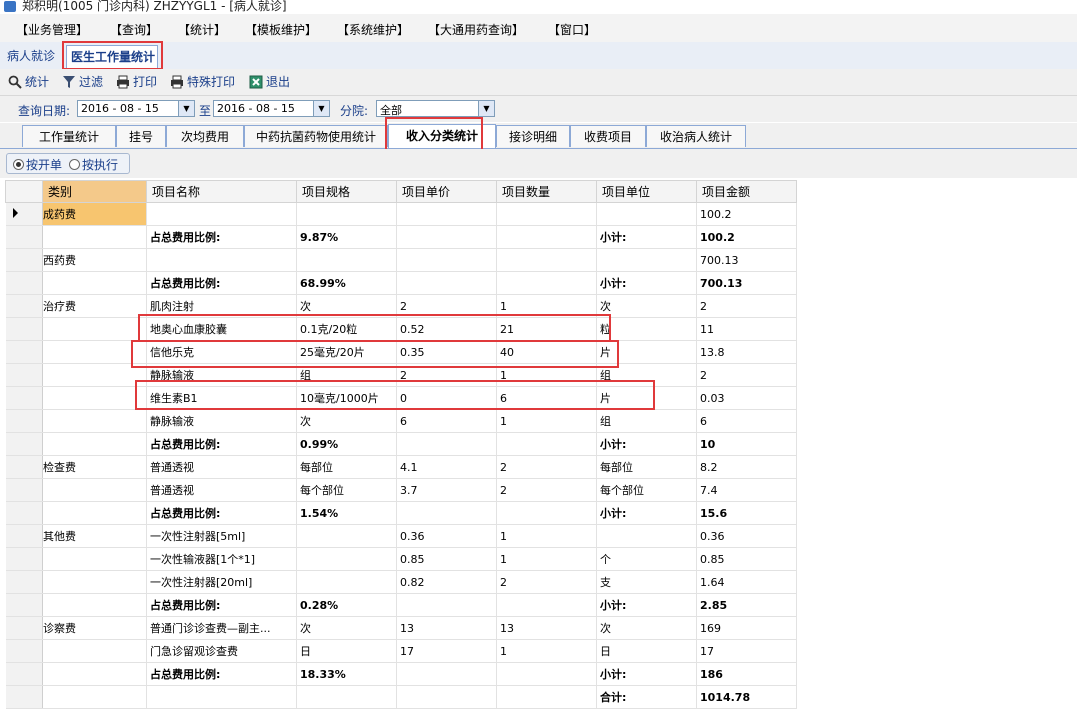  What do you see at coordinates (346, 467) in the screenshot?
I see `table-cell: 每部位` at bounding box center [346, 467].